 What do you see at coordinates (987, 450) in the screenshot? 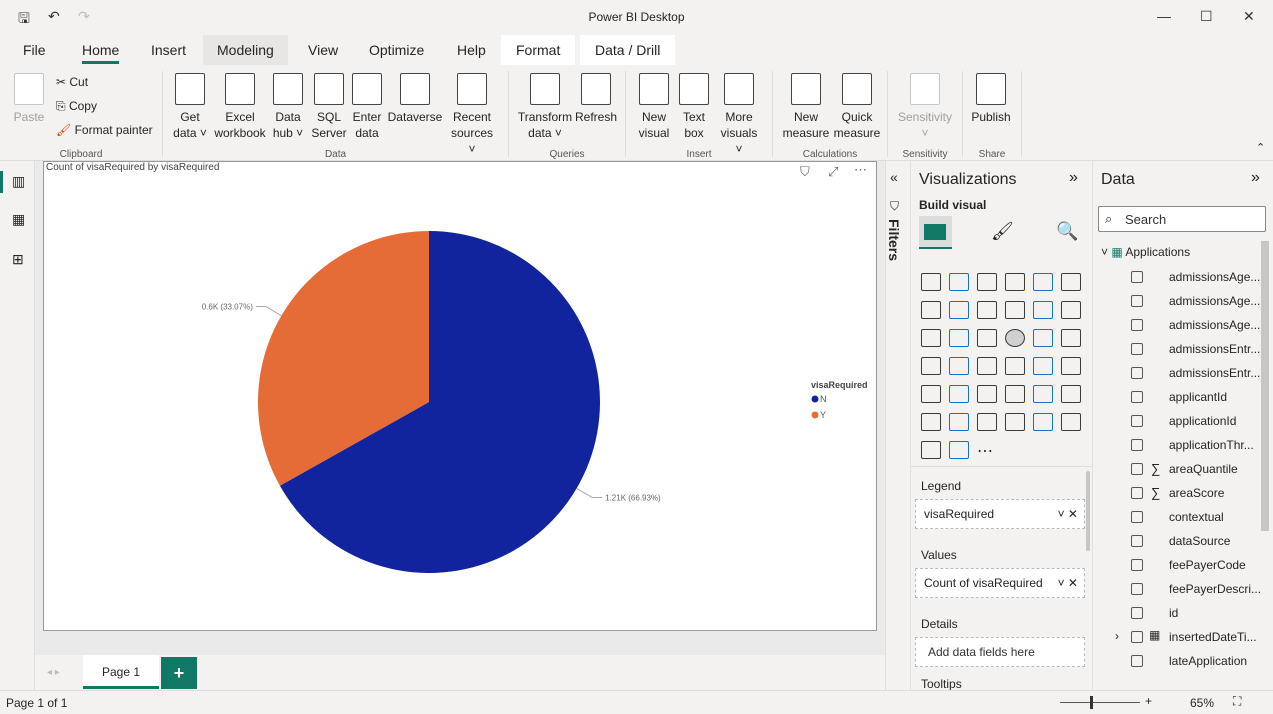
I see `more-icon: ⋯` at bounding box center [987, 450].